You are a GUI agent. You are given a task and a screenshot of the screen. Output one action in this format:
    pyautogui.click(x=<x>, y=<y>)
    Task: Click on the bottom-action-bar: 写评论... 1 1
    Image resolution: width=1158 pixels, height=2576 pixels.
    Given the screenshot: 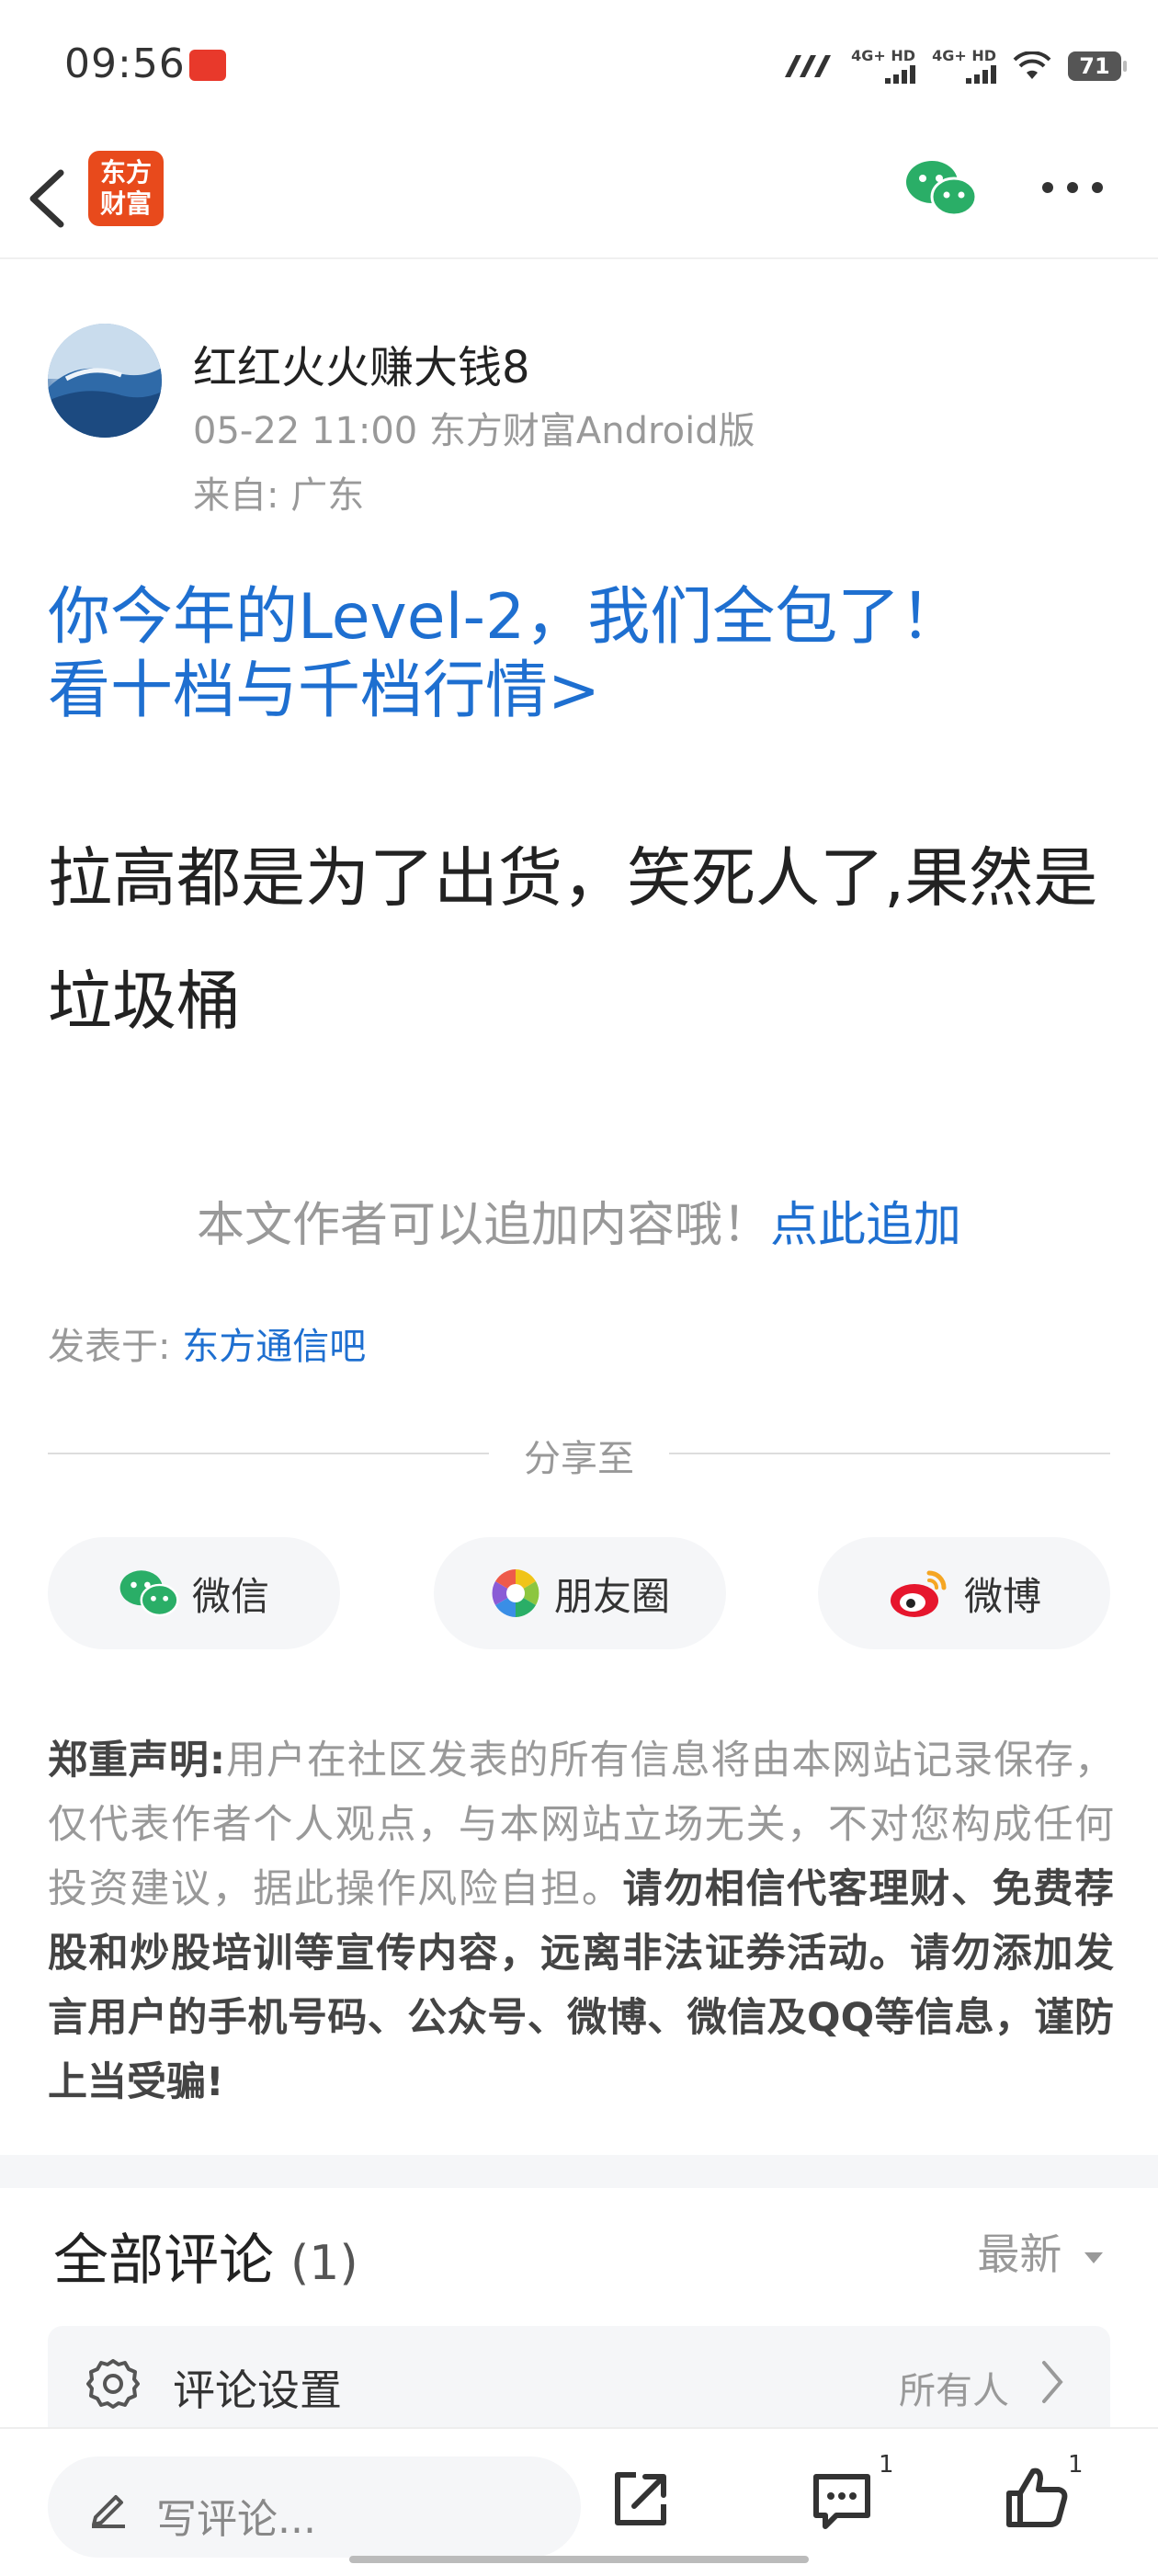 What is the action you would take?
    pyautogui.click(x=579, y=2501)
    